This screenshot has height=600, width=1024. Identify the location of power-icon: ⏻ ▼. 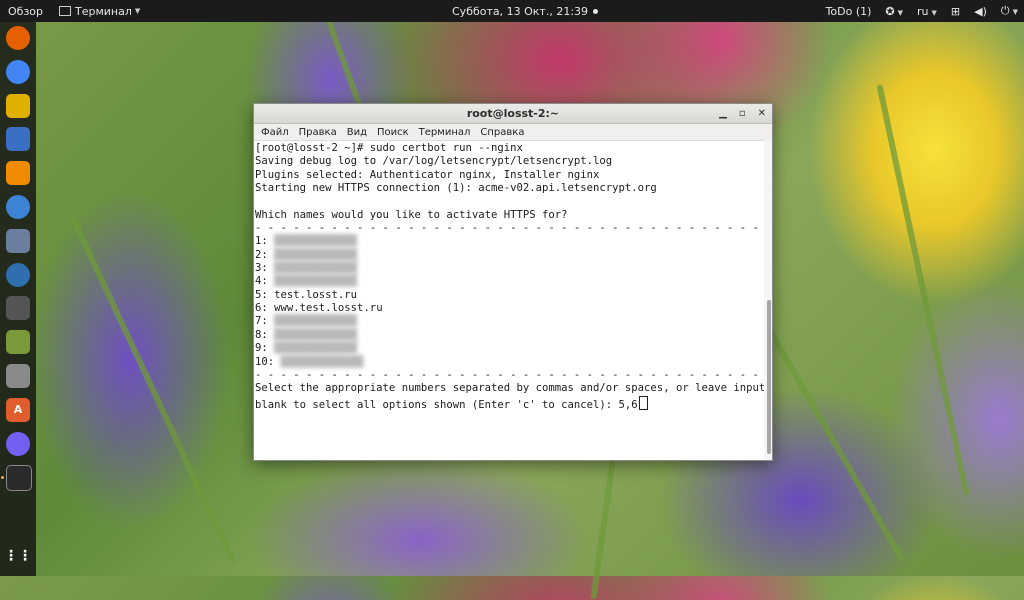
(1009, 11).